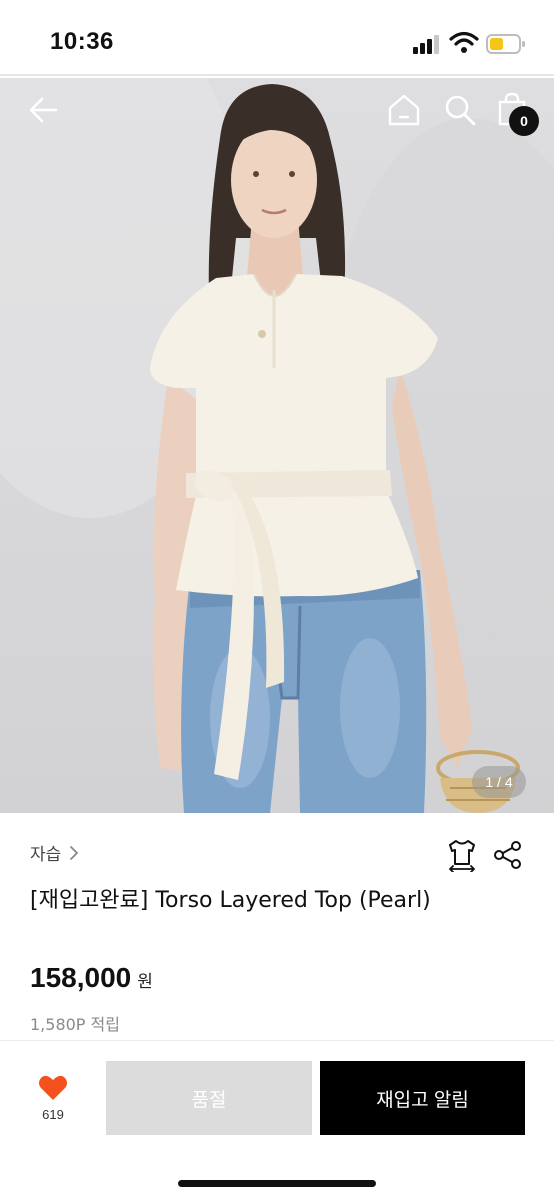 The width and height of the screenshot is (554, 1200). Describe the element at coordinates (74, 852) in the screenshot. I see `chevron-right-icon` at that location.